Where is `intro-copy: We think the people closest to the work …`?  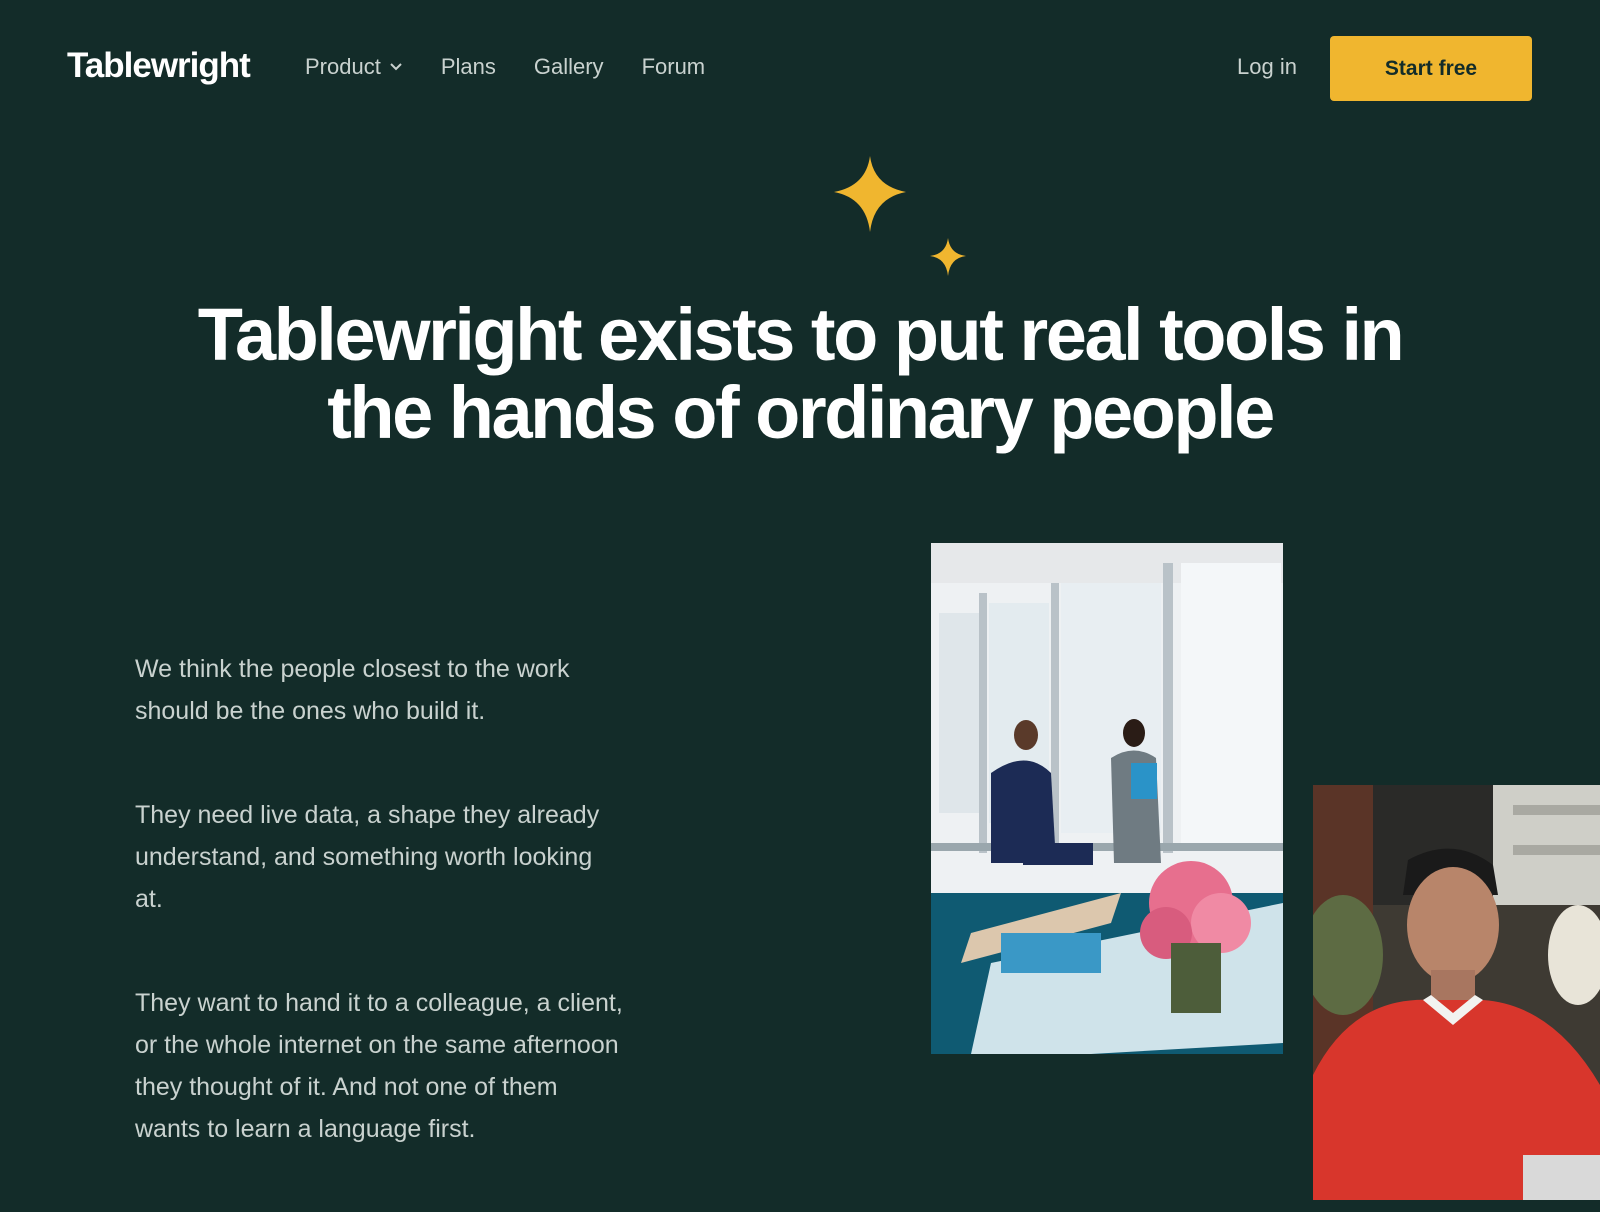
intro-copy: We think the people closest to the work … is located at coordinates (380, 930).